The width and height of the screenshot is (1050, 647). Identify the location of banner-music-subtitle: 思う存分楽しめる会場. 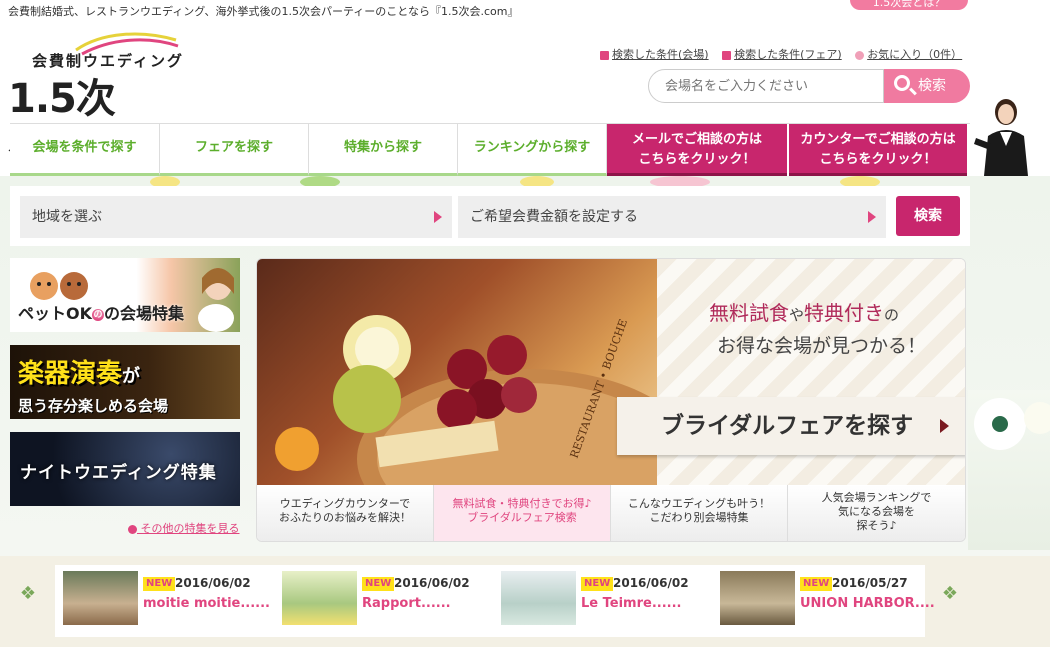
(93, 406).